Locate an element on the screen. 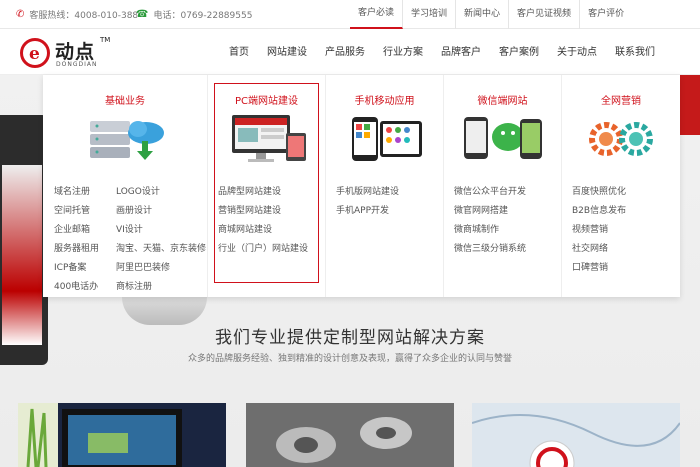 The image size is (700, 467). telephone-icon: ☎ is located at coordinates (142, 14).